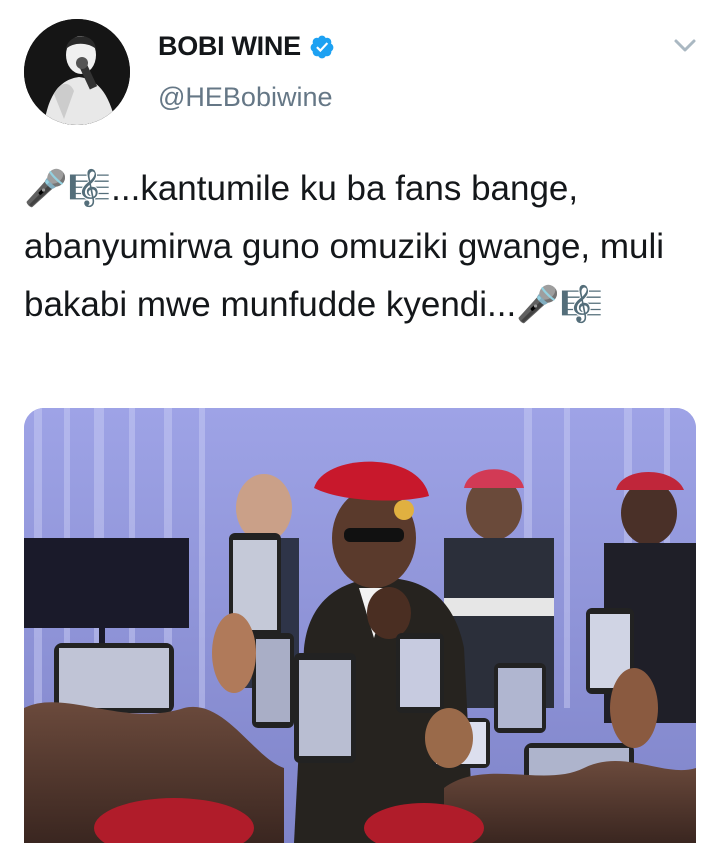 Image resolution: width=720 pixels, height=843 pixels. I want to click on author-handle: @HEBobiwine, so click(245, 97).